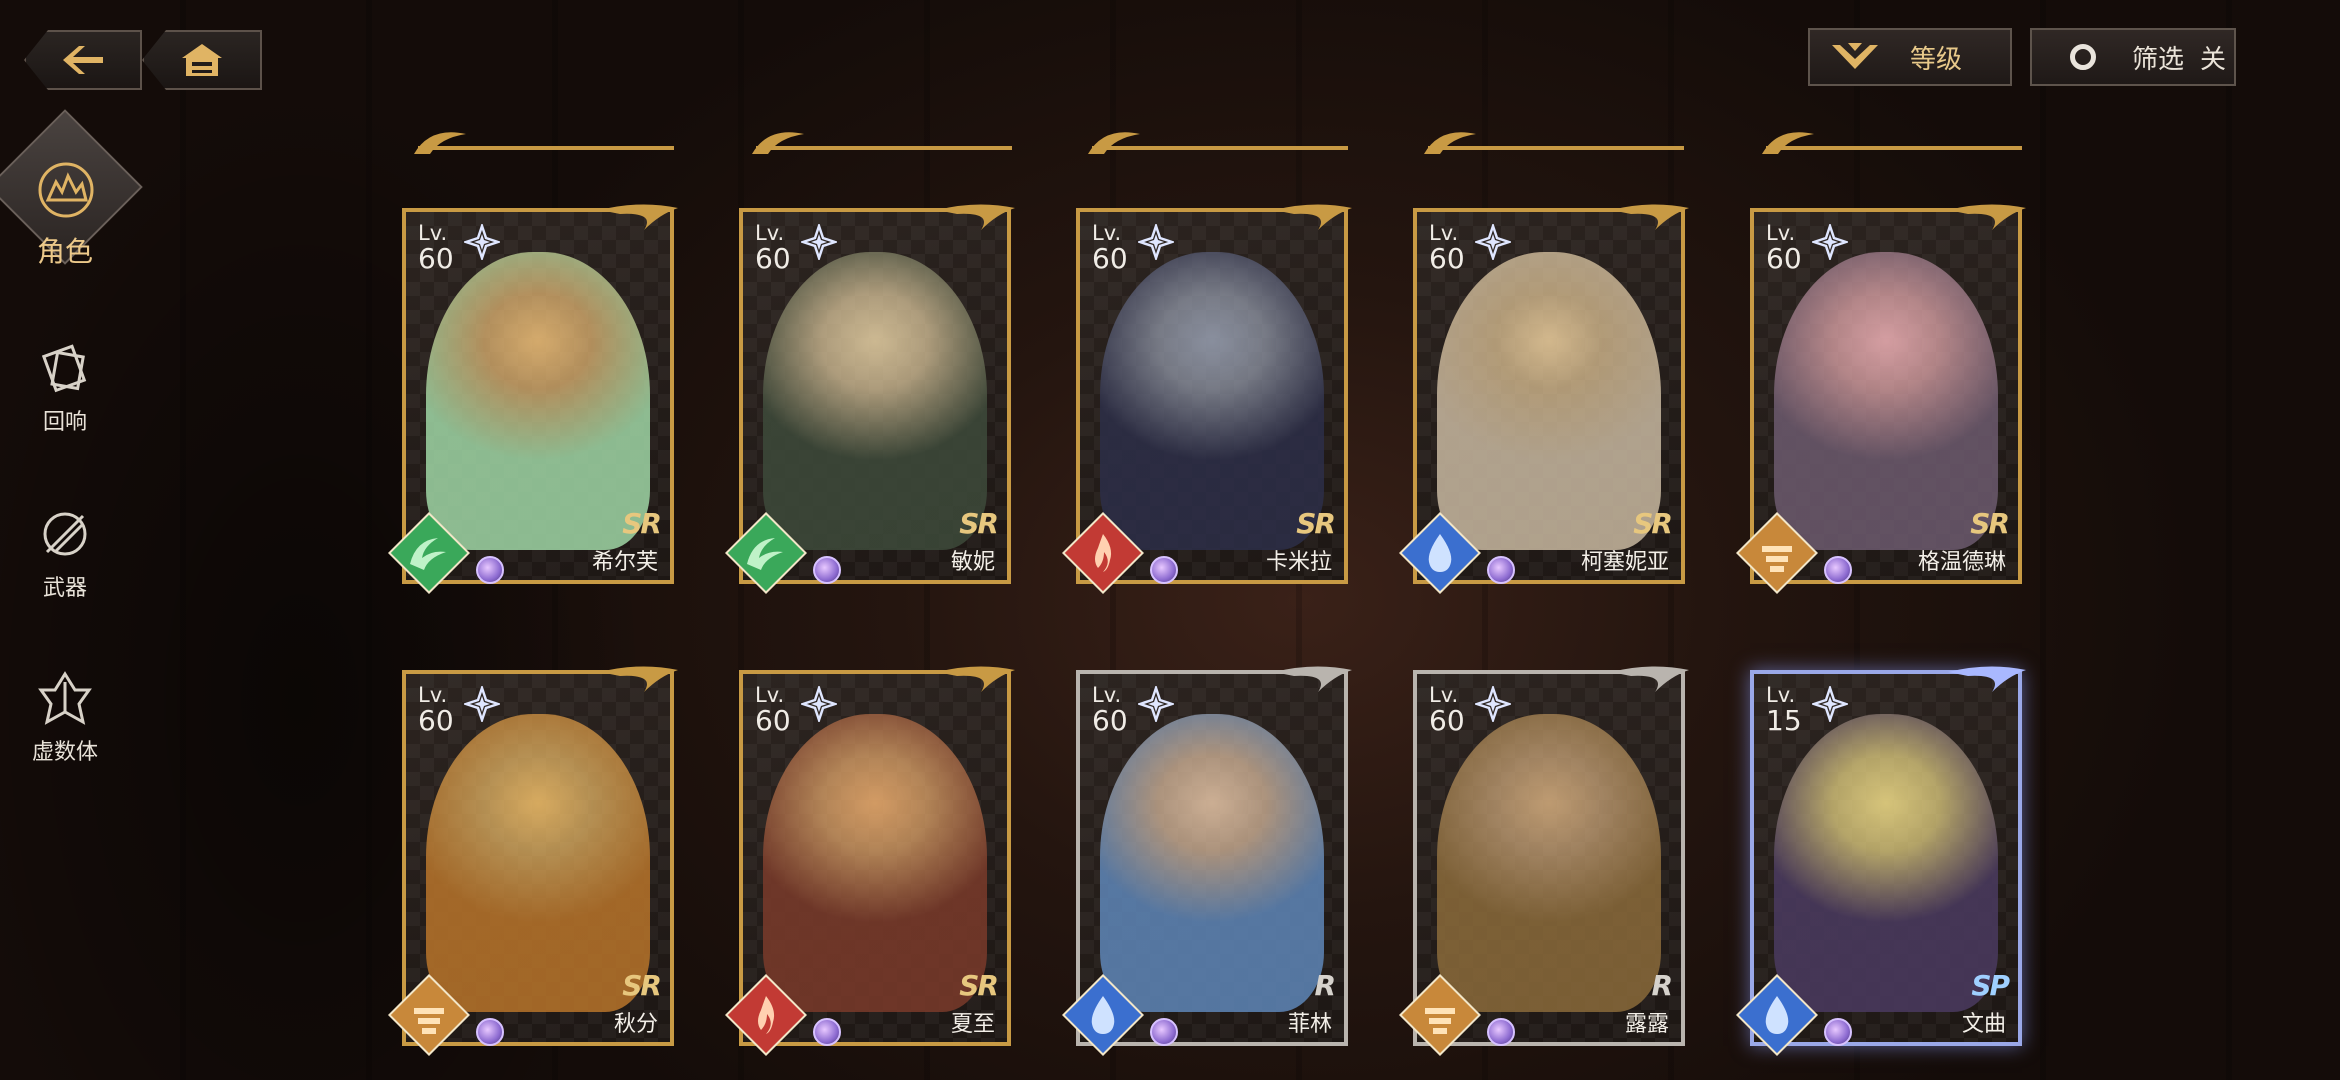  What do you see at coordinates (1103, 553) in the screenshot?
I see `element-fire-icon` at bounding box center [1103, 553].